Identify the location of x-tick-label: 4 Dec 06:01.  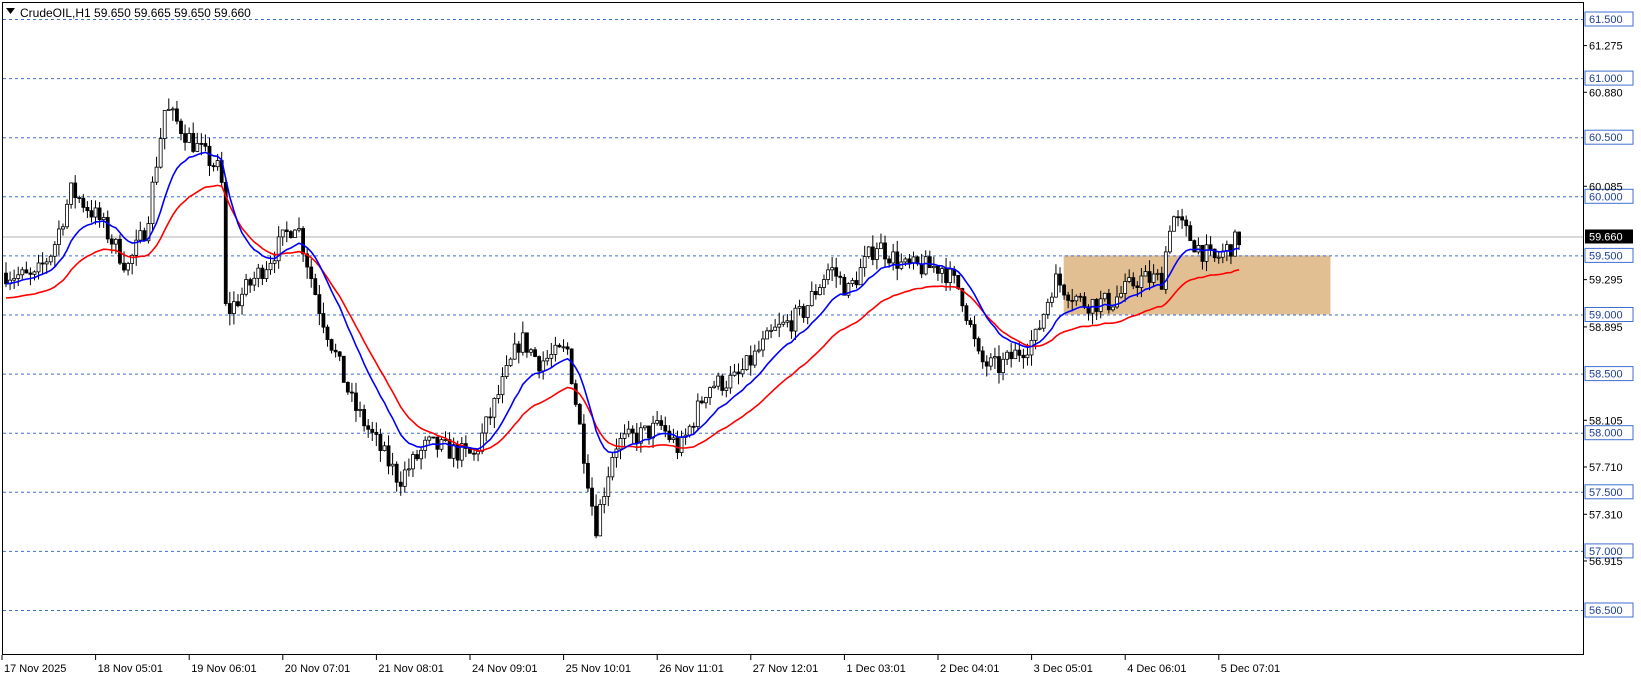
(1156, 669).